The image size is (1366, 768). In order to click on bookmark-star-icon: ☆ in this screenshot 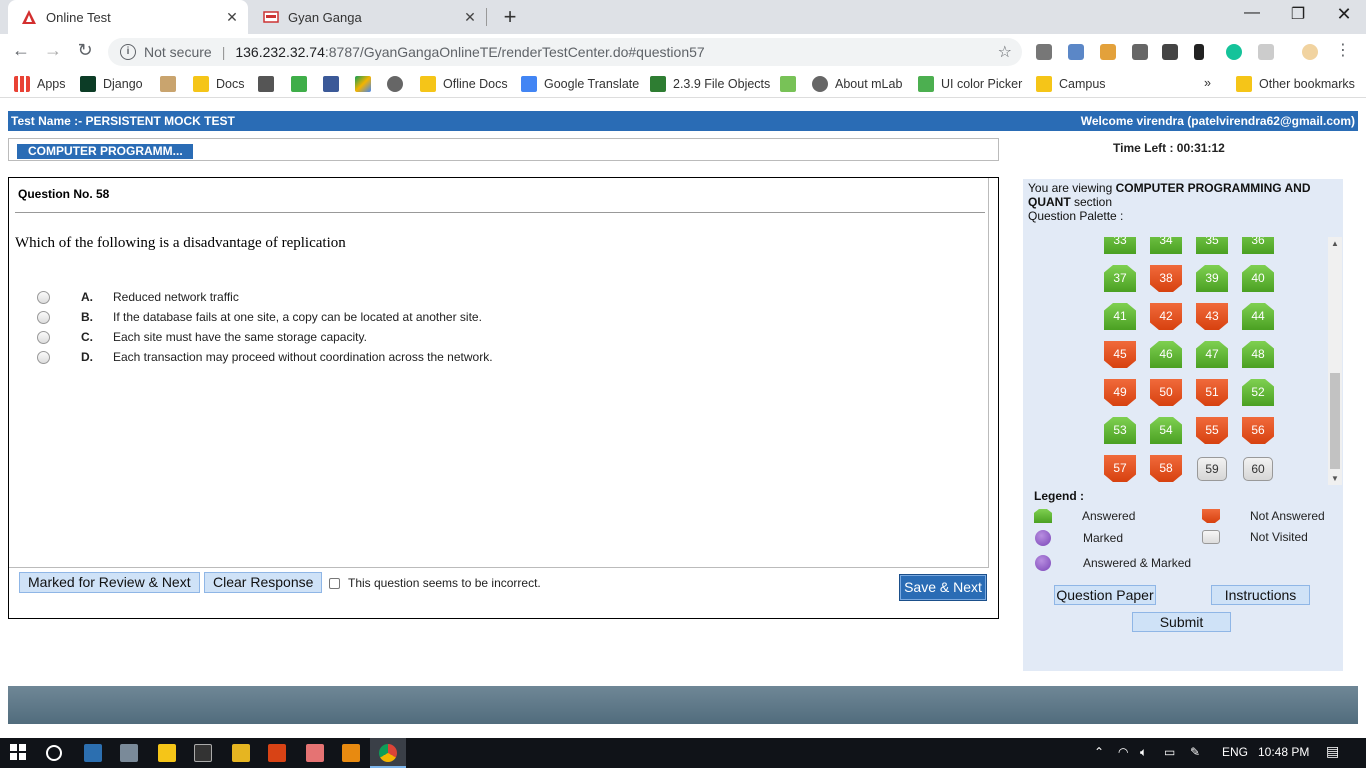, I will do `click(1005, 52)`.